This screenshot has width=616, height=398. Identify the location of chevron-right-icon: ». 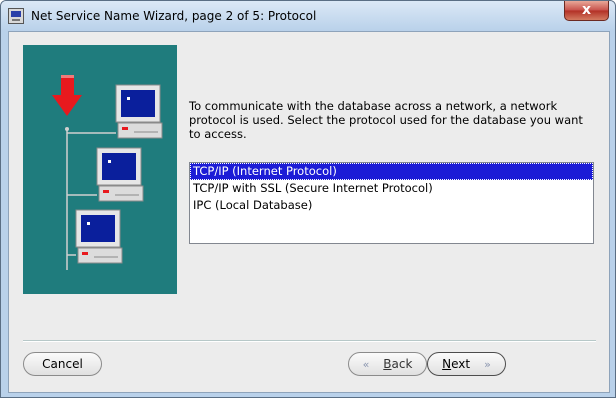
(487, 364).